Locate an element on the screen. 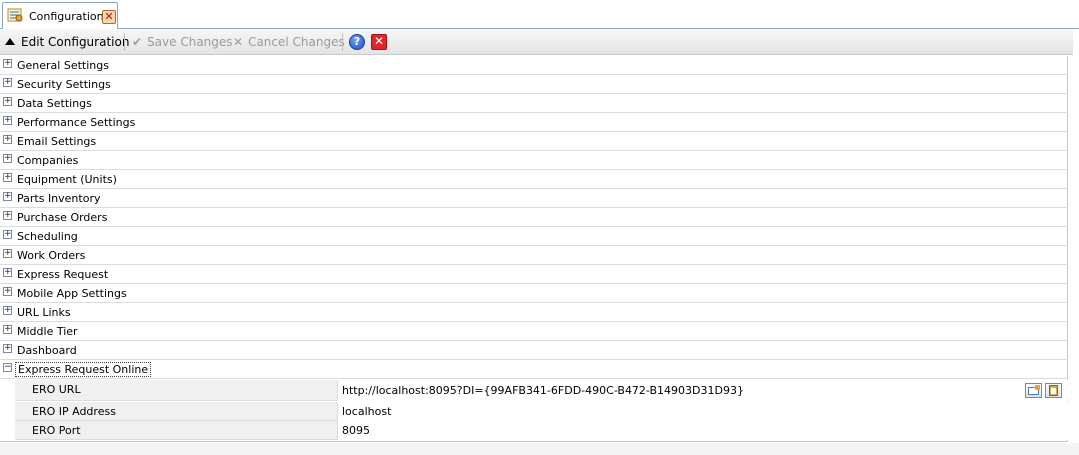 The width and height of the screenshot is (1079, 455). section-purchase-orders: + Purchase Orders is located at coordinates (534, 217).